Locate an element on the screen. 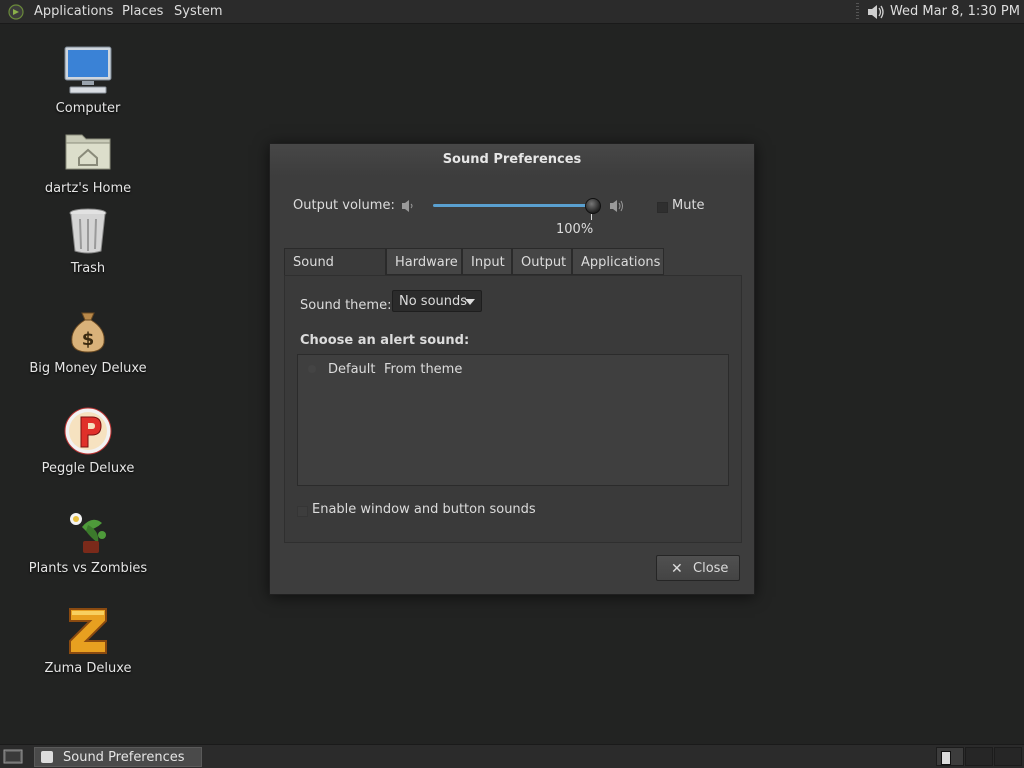  desktop-icon-label: dartz's Home is located at coordinates (88, 188).